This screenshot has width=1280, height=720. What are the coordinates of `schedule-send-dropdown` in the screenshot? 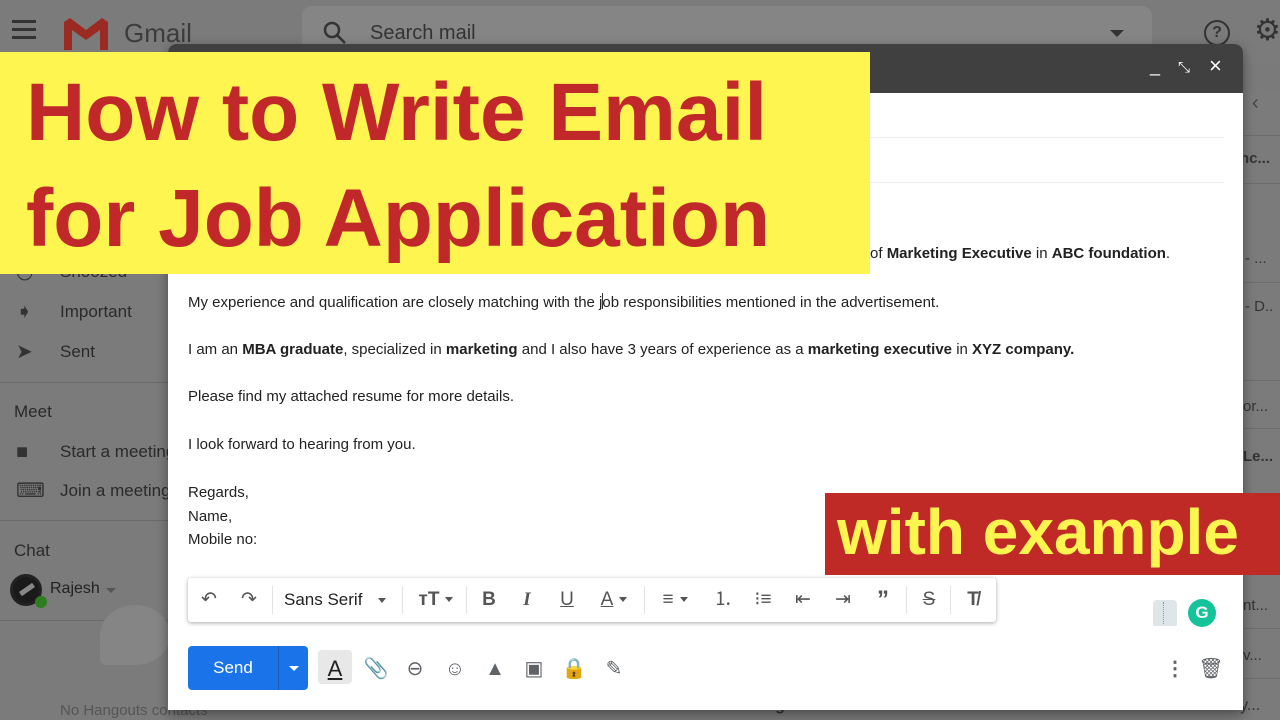 It's located at (293, 668).